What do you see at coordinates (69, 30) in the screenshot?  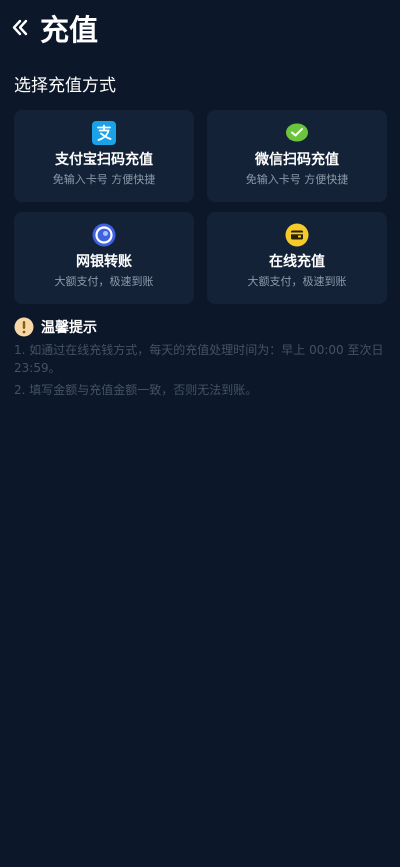 I see `page-title: 充值` at bounding box center [69, 30].